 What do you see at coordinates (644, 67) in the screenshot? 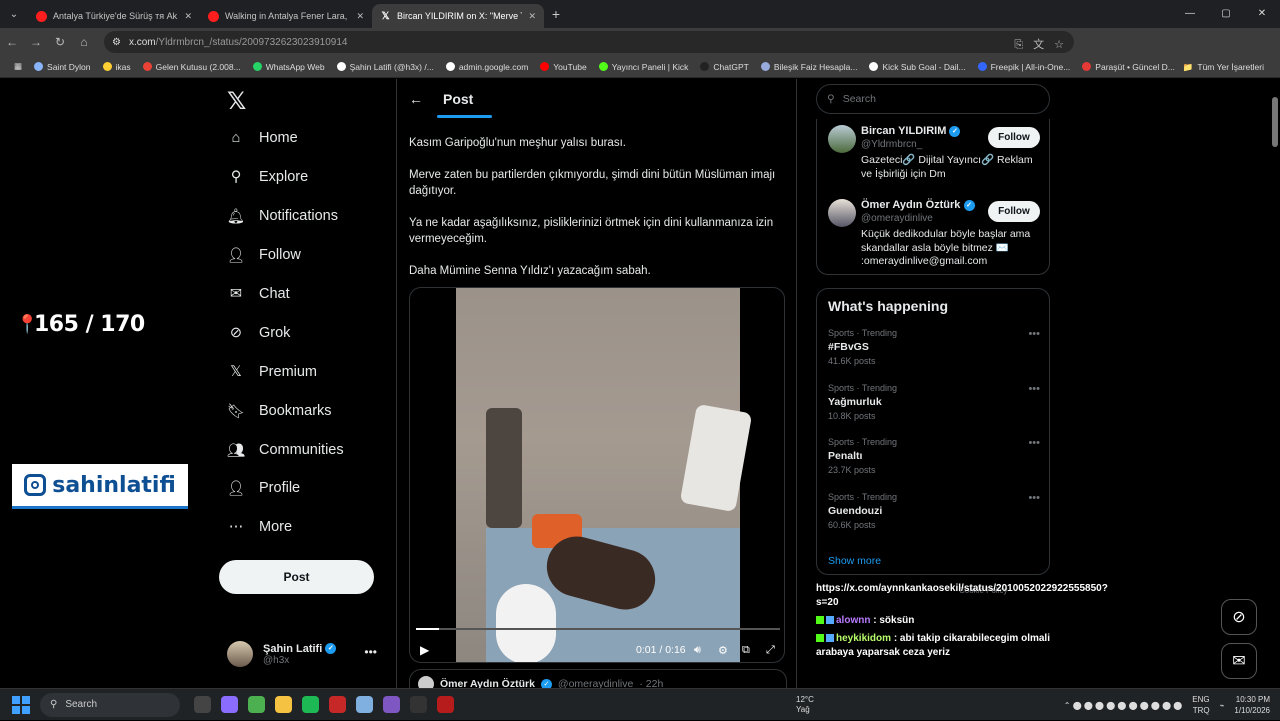
I see `bookmark-item: Yayıncı Paneli | Kick` at bounding box center [644, 67].